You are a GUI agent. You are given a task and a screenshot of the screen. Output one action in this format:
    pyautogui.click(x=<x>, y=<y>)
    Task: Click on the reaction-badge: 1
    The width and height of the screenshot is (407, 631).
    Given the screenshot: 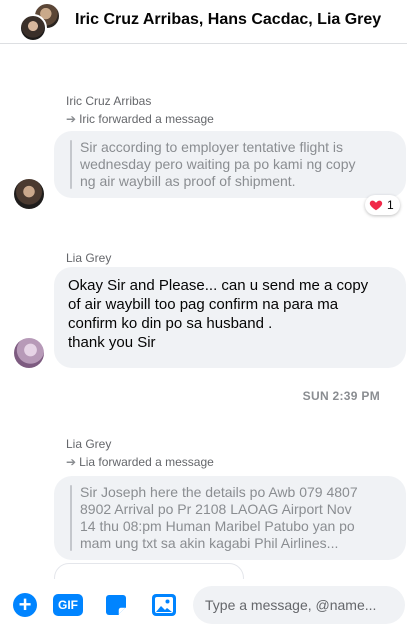 What is the action you would take?
    pyautogui.click(x=382, y=205)
    